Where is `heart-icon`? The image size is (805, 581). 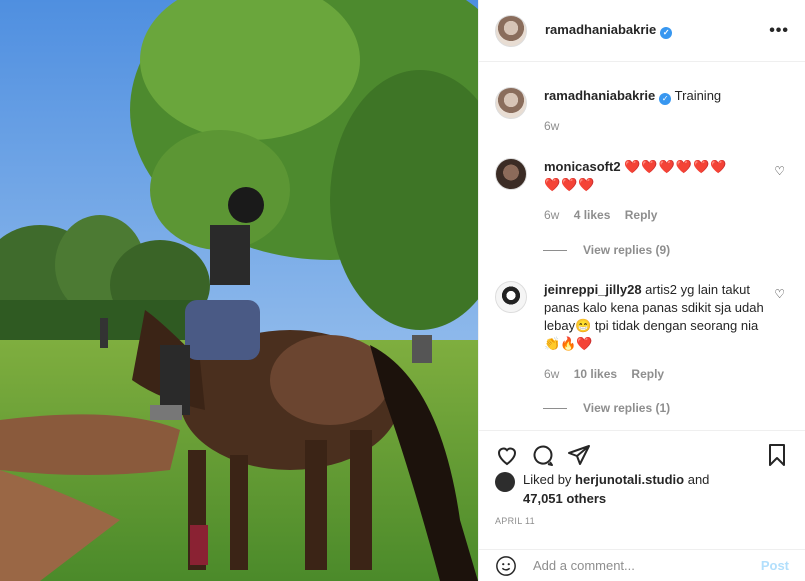 heart-icon is located at coordinates (507, 456).